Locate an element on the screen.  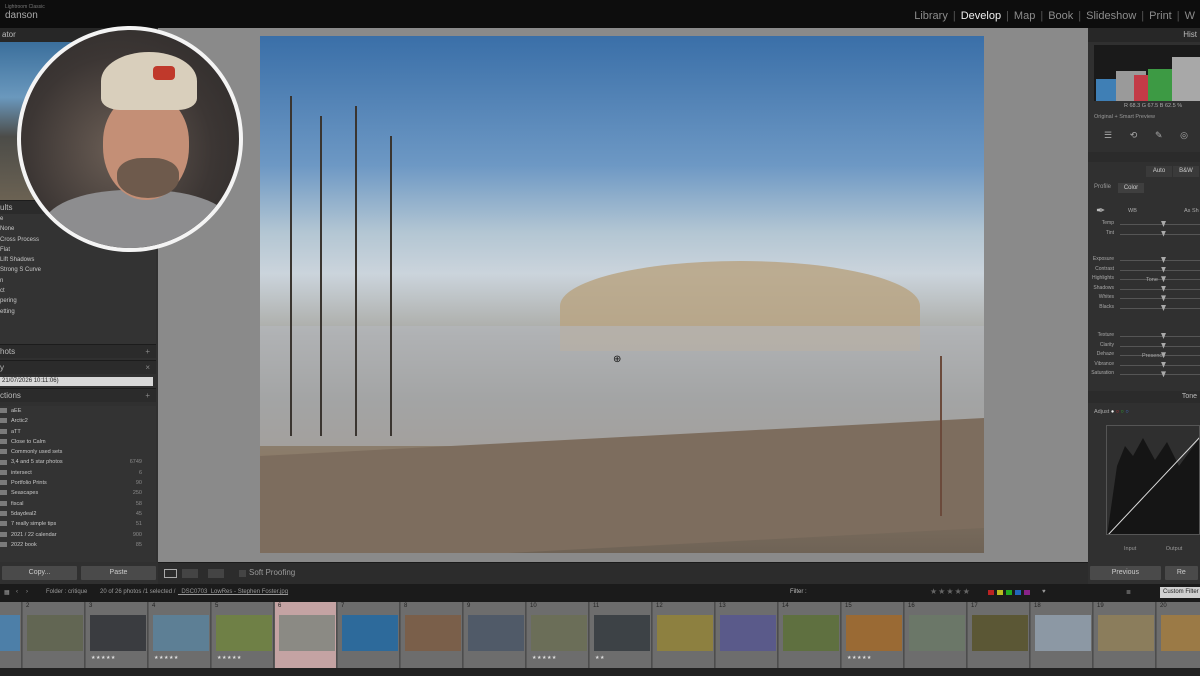
rating-filter: ★★★★★ is located at coordinates (950, 591).